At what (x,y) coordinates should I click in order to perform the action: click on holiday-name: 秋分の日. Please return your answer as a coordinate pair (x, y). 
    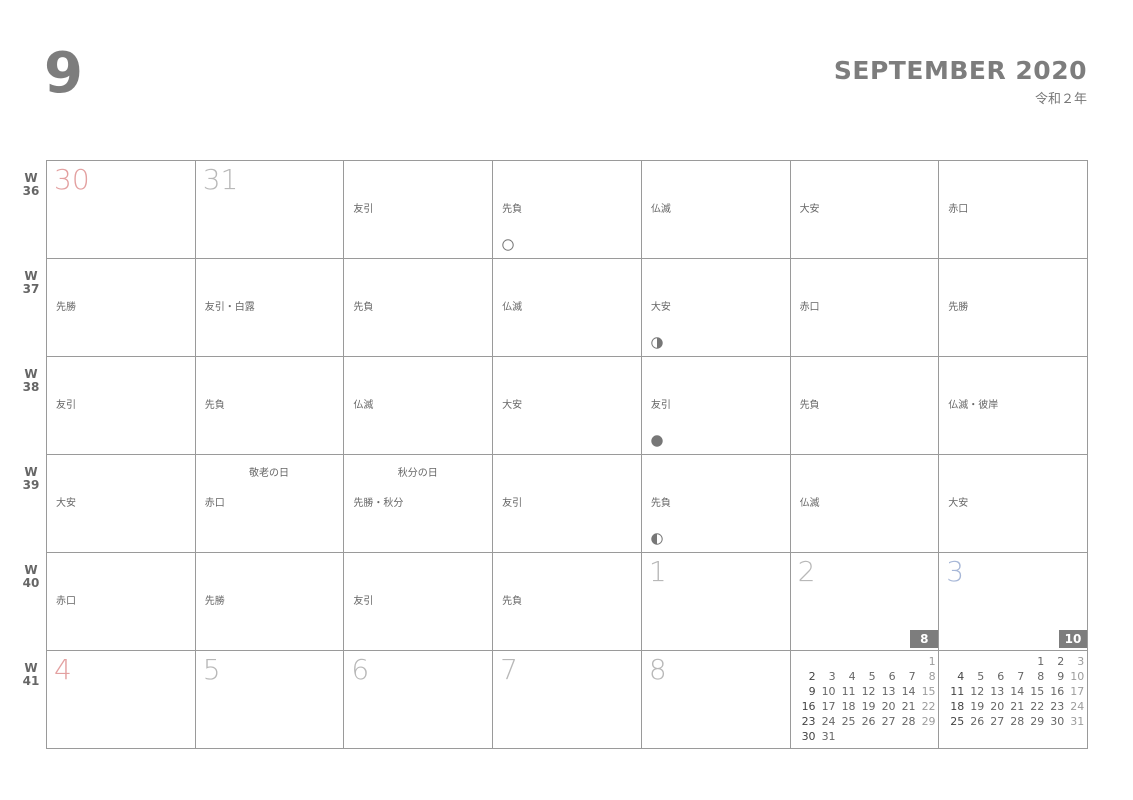
    Looking at the image, I should click on (417, 473).